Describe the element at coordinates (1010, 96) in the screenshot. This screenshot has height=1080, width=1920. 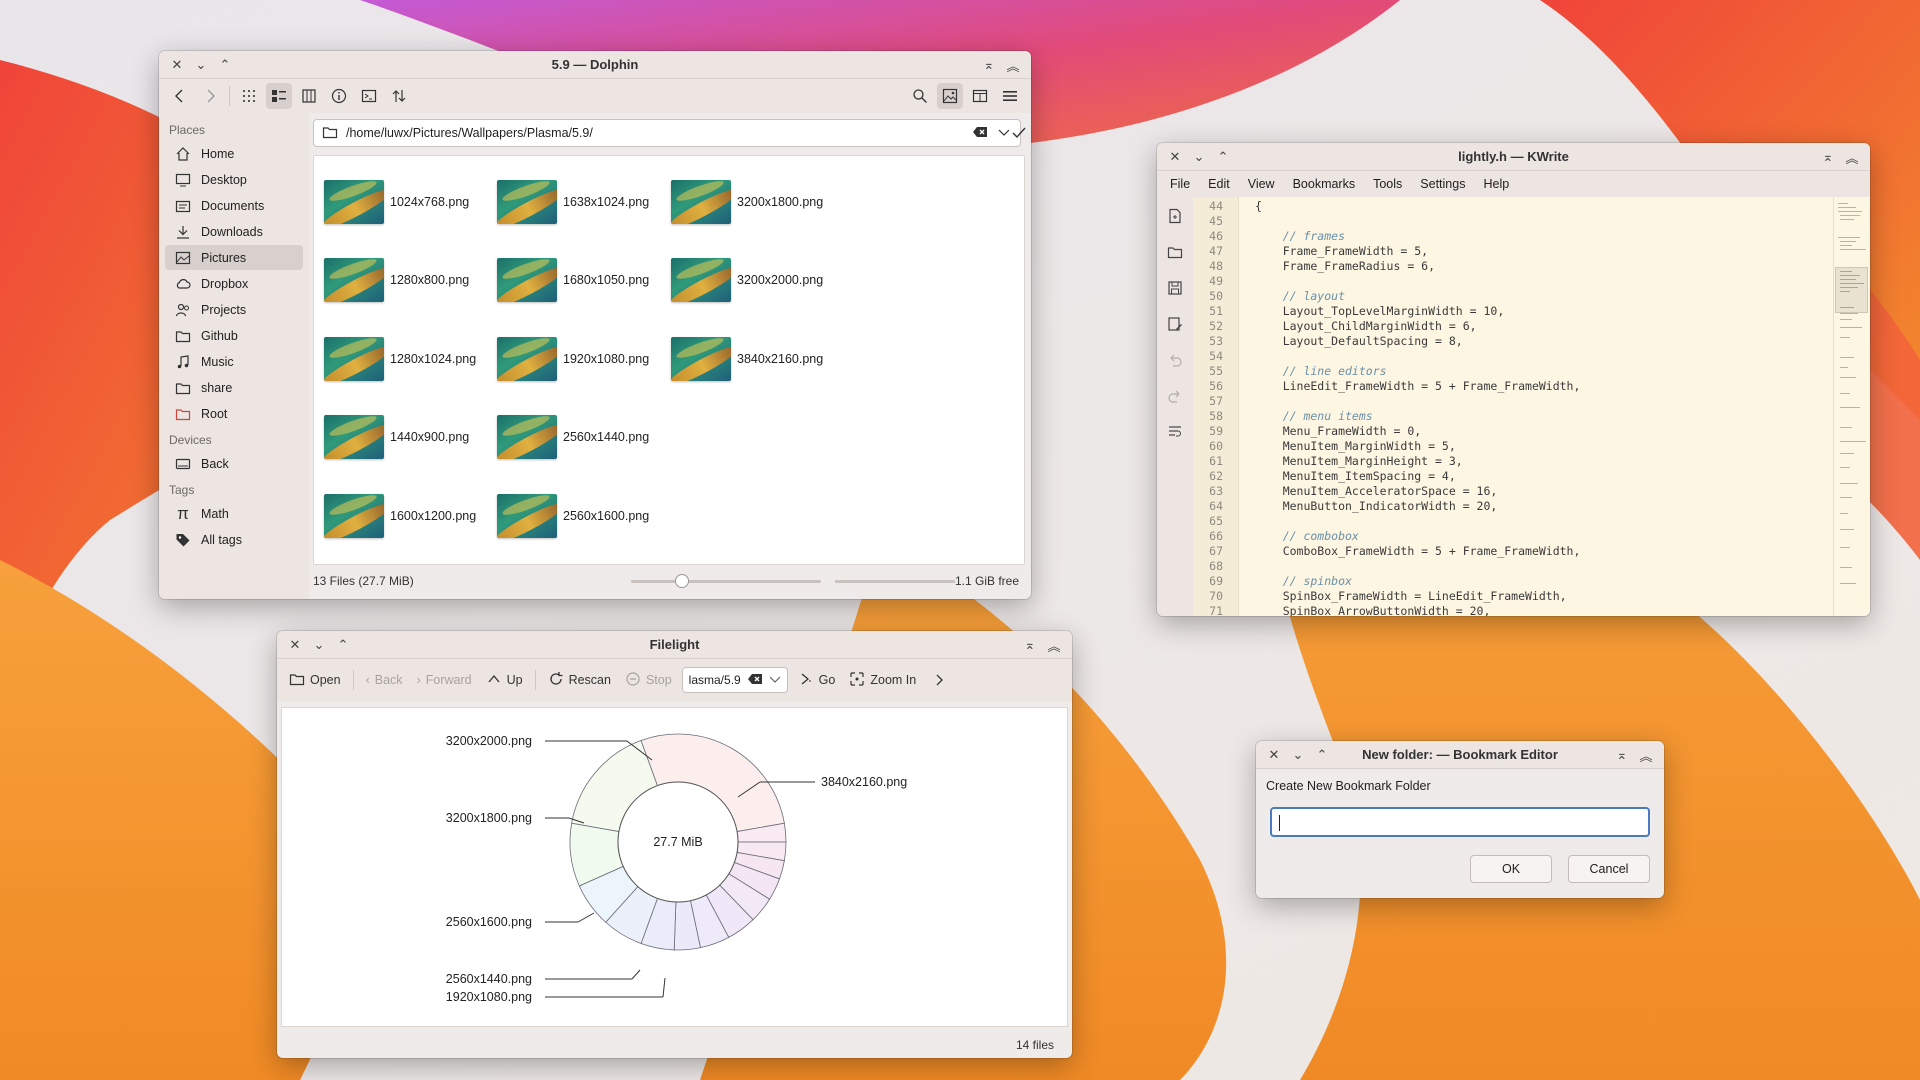
I see `hamburger-menu-icon` at that location.